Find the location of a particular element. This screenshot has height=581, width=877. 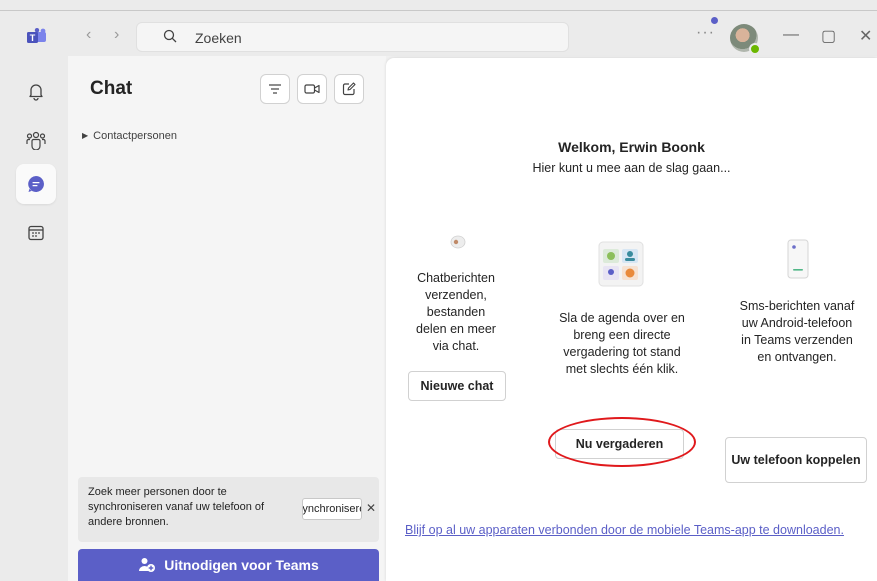

banner-close-button: ✕ is located at coordinates (371, 508).